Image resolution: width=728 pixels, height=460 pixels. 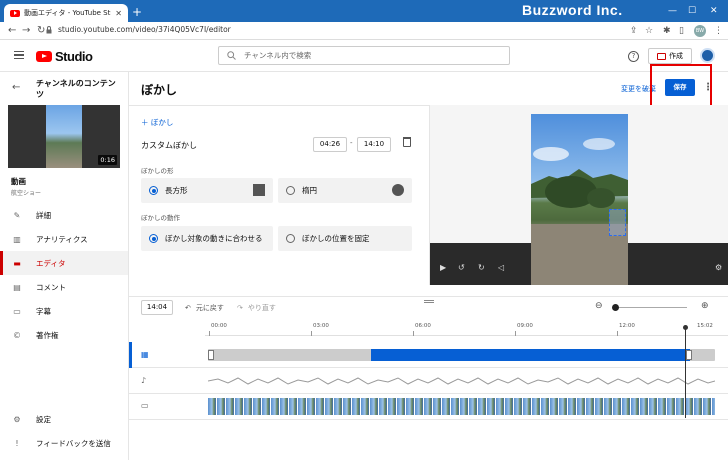 I want to click on motion-section-label: ぼかしの動作, so click(x=160, y=218).